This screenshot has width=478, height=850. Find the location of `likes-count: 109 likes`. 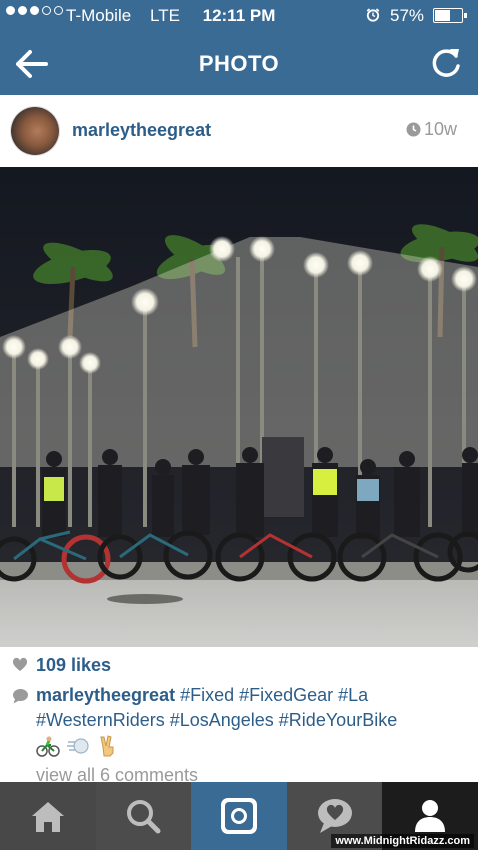

likes-count: 109 likes is located at coordinates (73, 665).